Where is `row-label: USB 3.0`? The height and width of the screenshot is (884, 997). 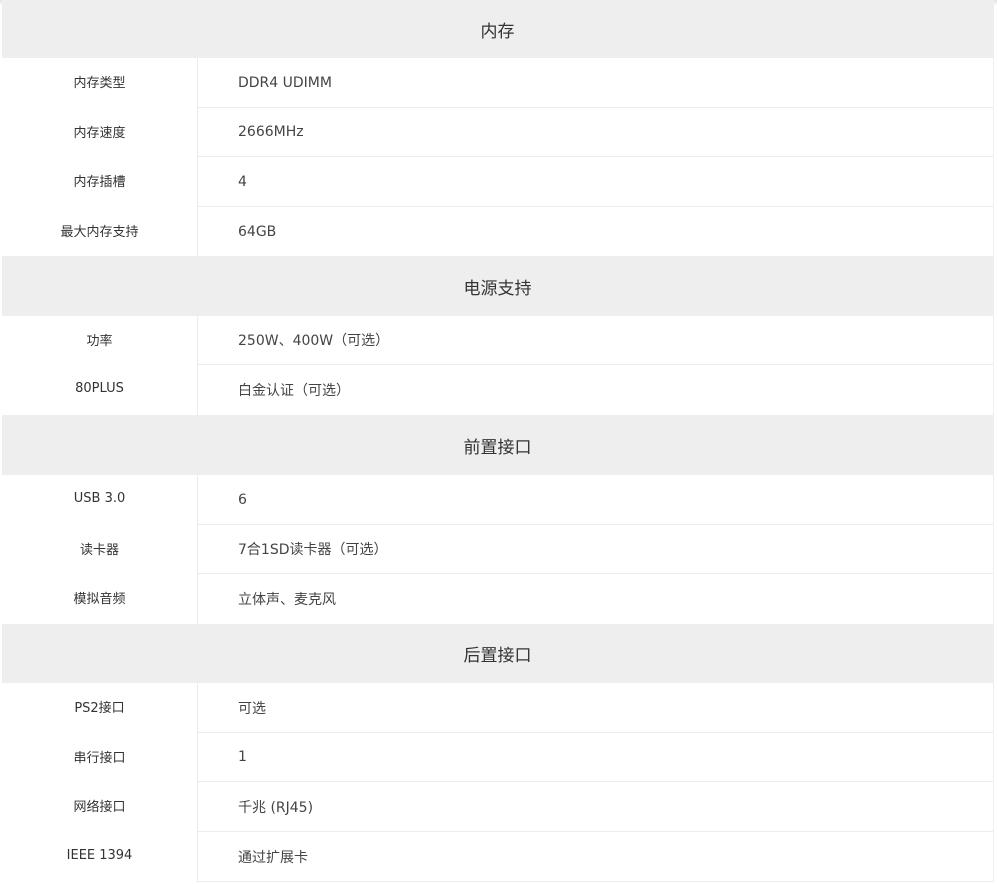 row-label: USB 3.0 is located at coordinates (100, 500).